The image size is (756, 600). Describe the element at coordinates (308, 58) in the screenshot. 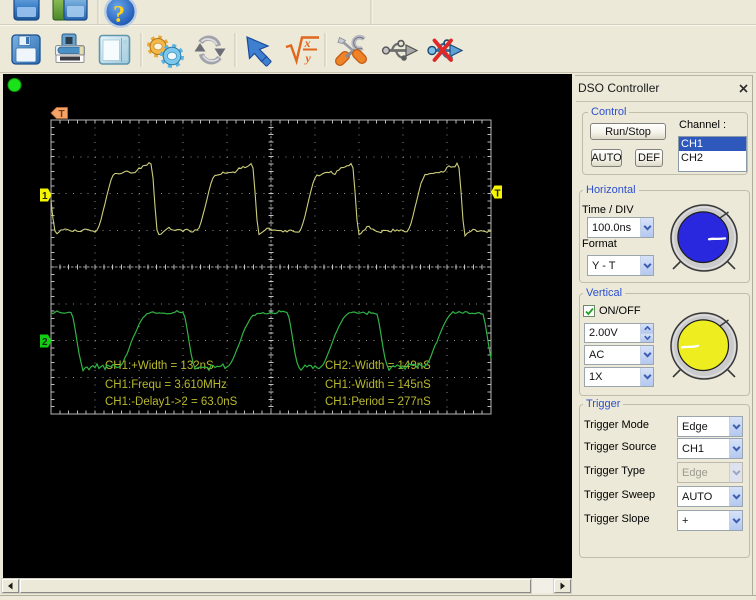

I see `svg-text: y` at that location.